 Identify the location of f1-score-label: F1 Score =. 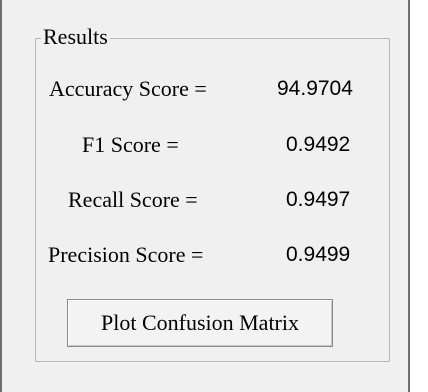
(130, 144).